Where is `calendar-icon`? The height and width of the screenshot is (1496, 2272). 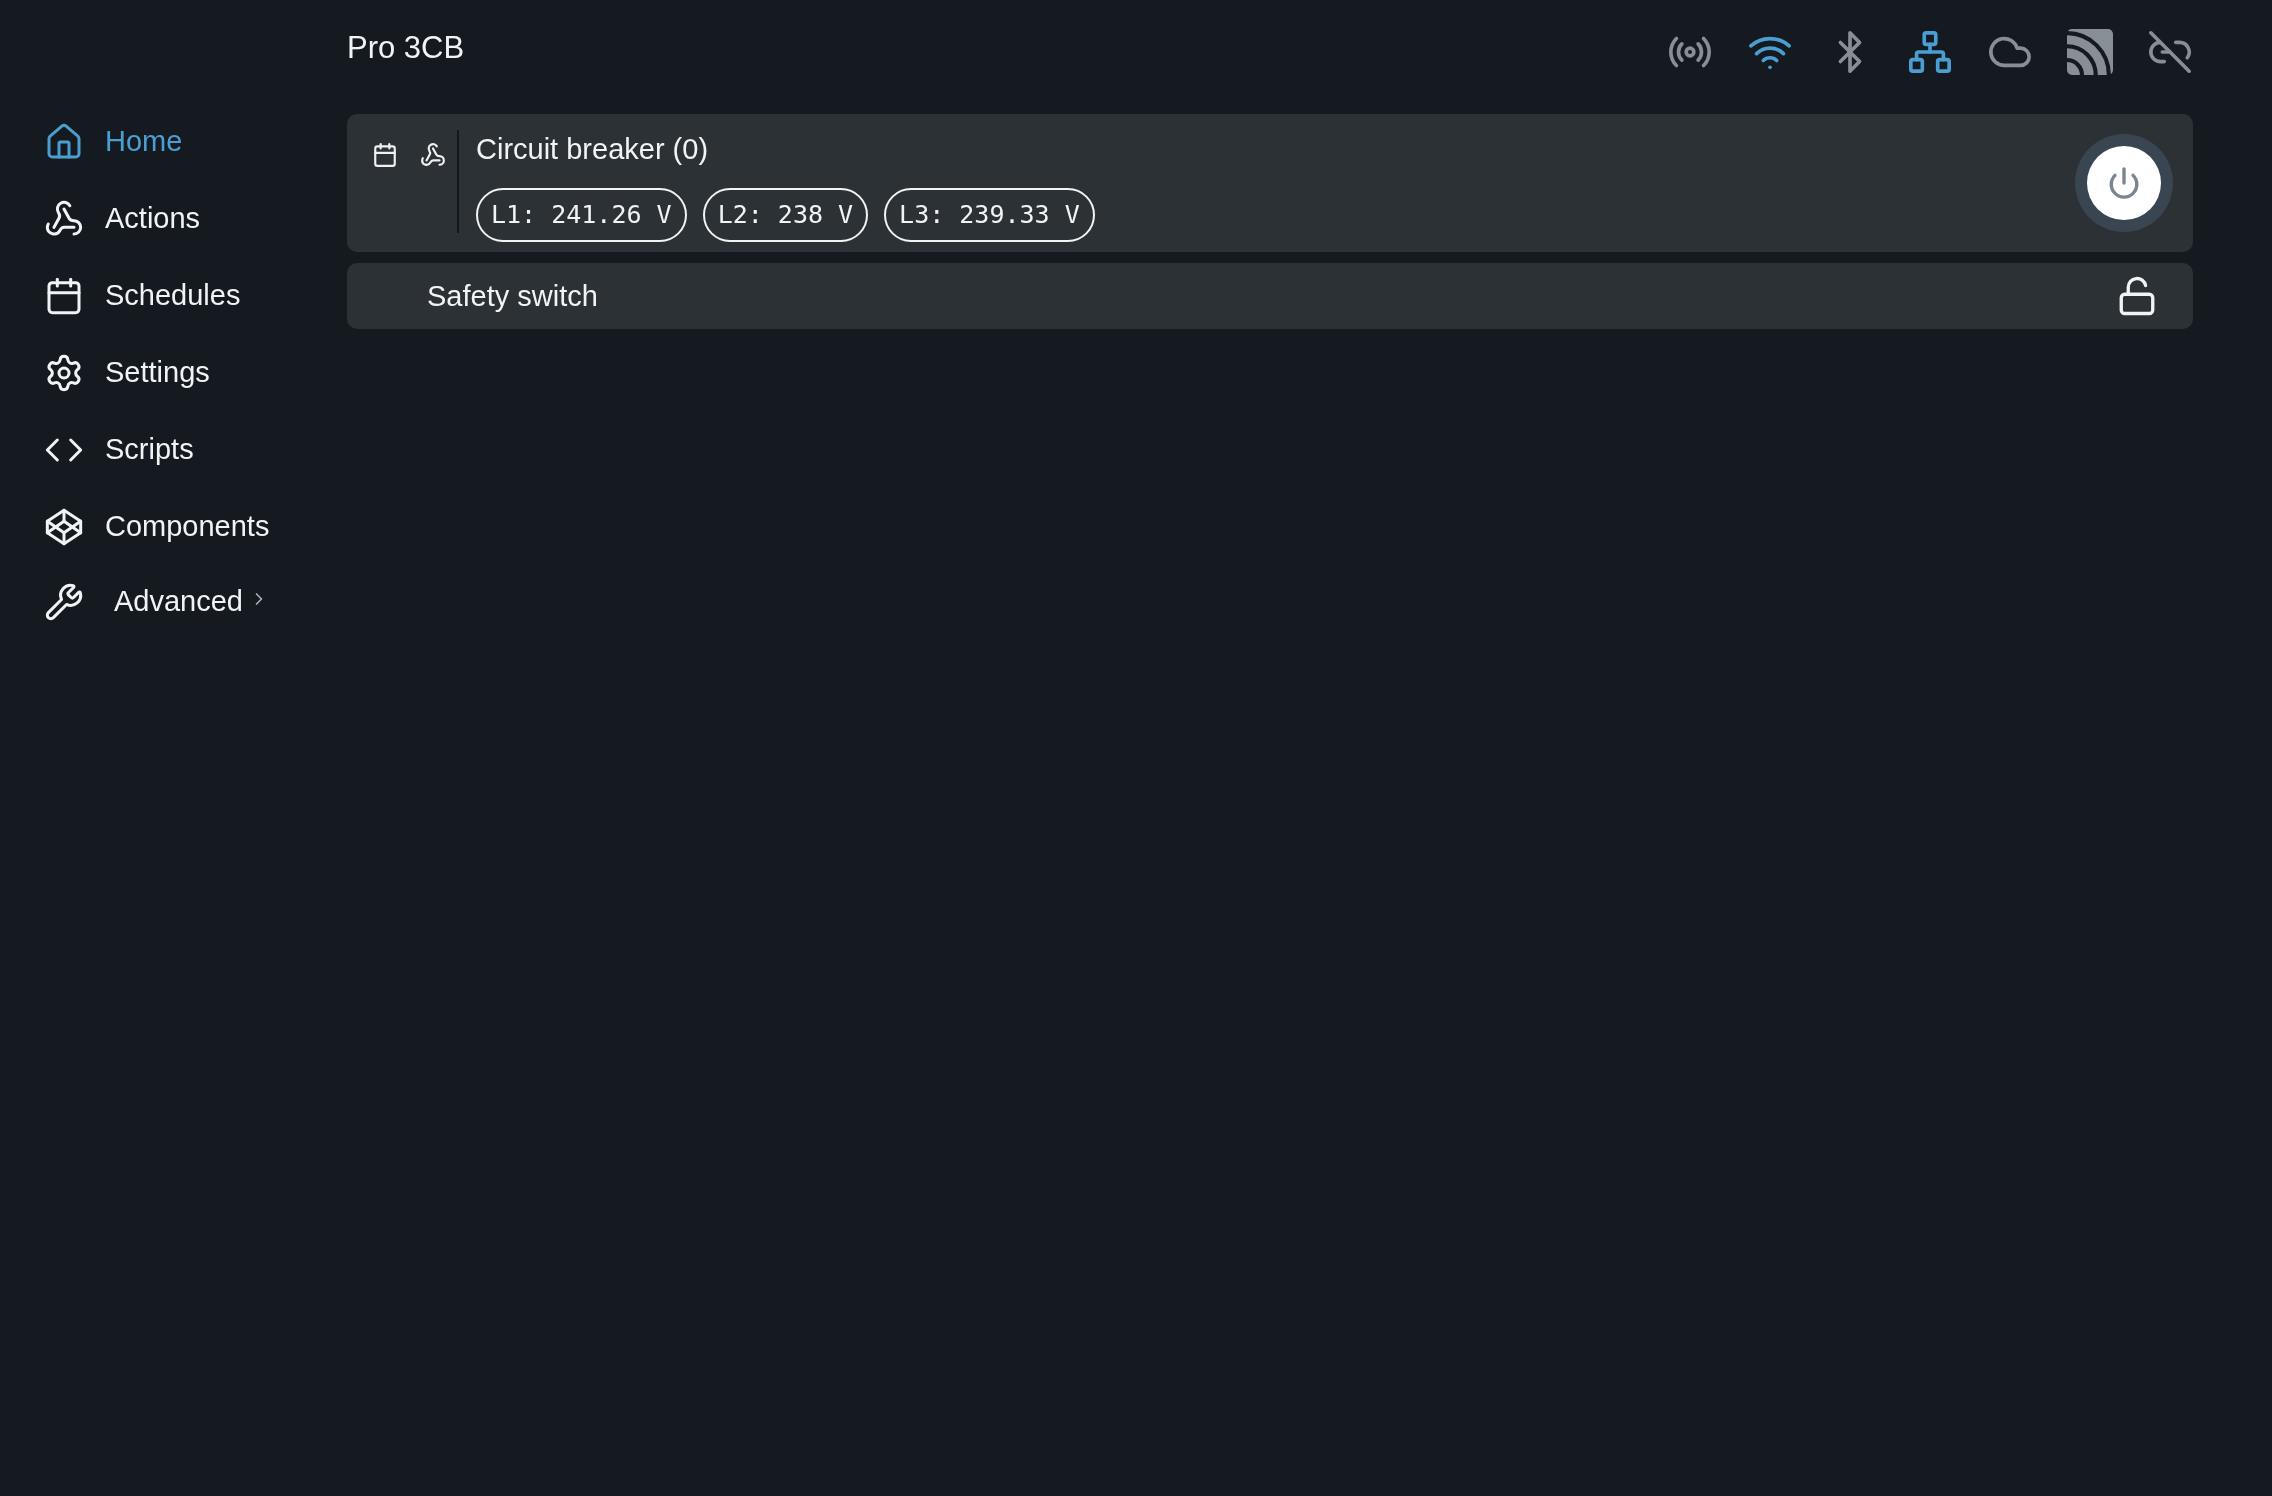 calendar-icon is located at coordinates (385, 155).